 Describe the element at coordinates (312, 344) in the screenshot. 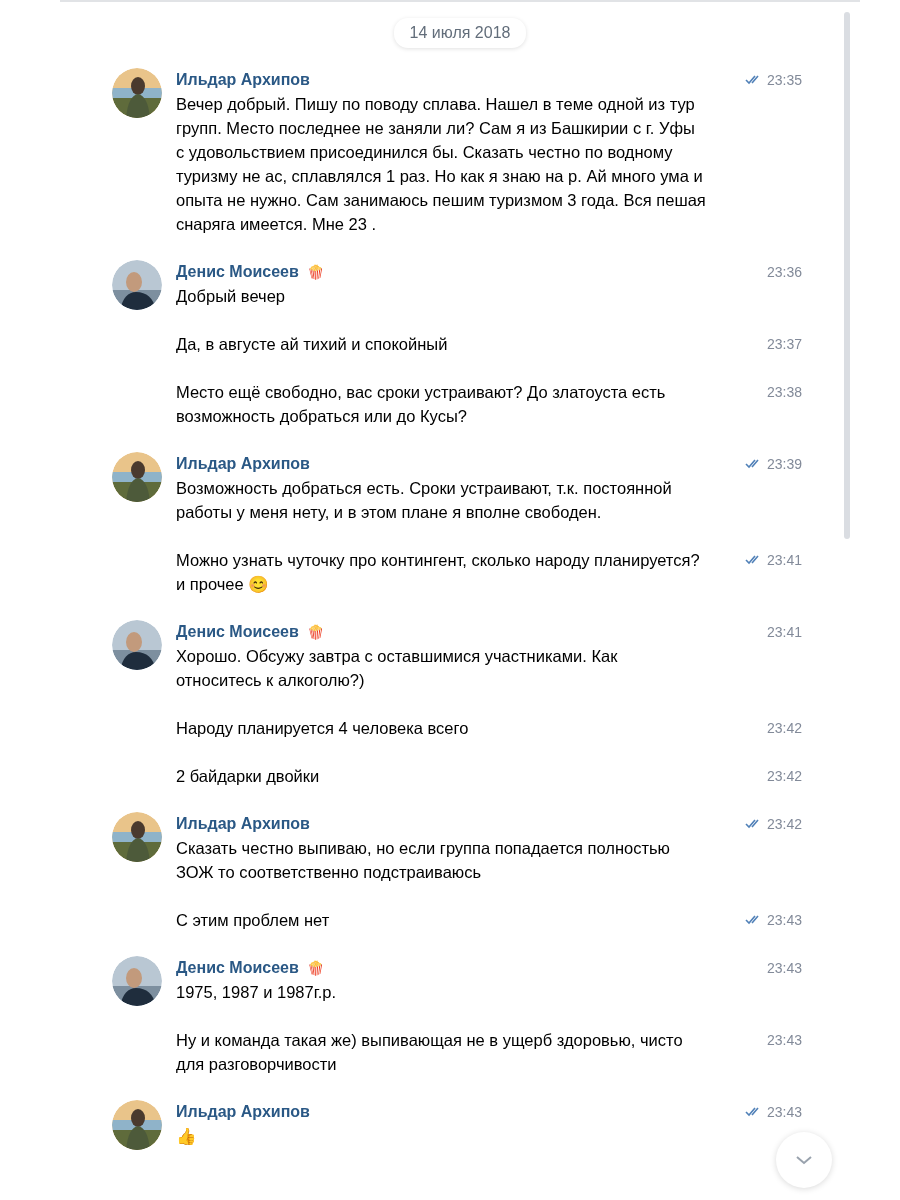

I see `message-text: Да, в августе ай тихий и спокойный` at that location.